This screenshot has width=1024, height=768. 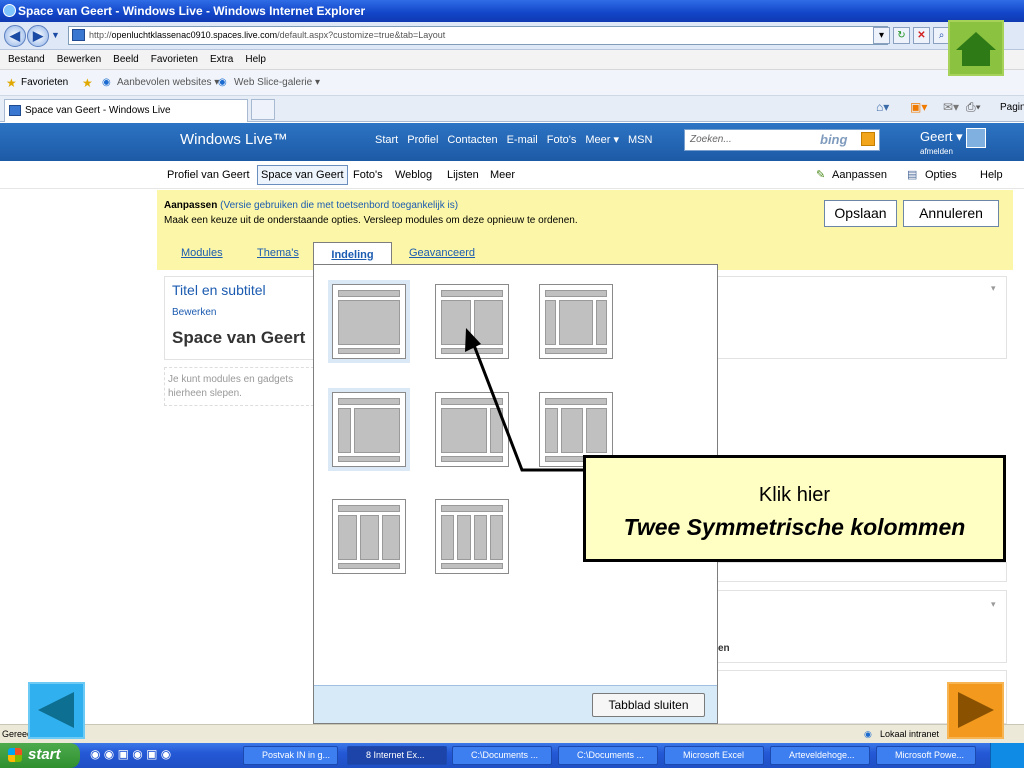 I want to click on arrow-left-icon, so click(x=56, y=710).